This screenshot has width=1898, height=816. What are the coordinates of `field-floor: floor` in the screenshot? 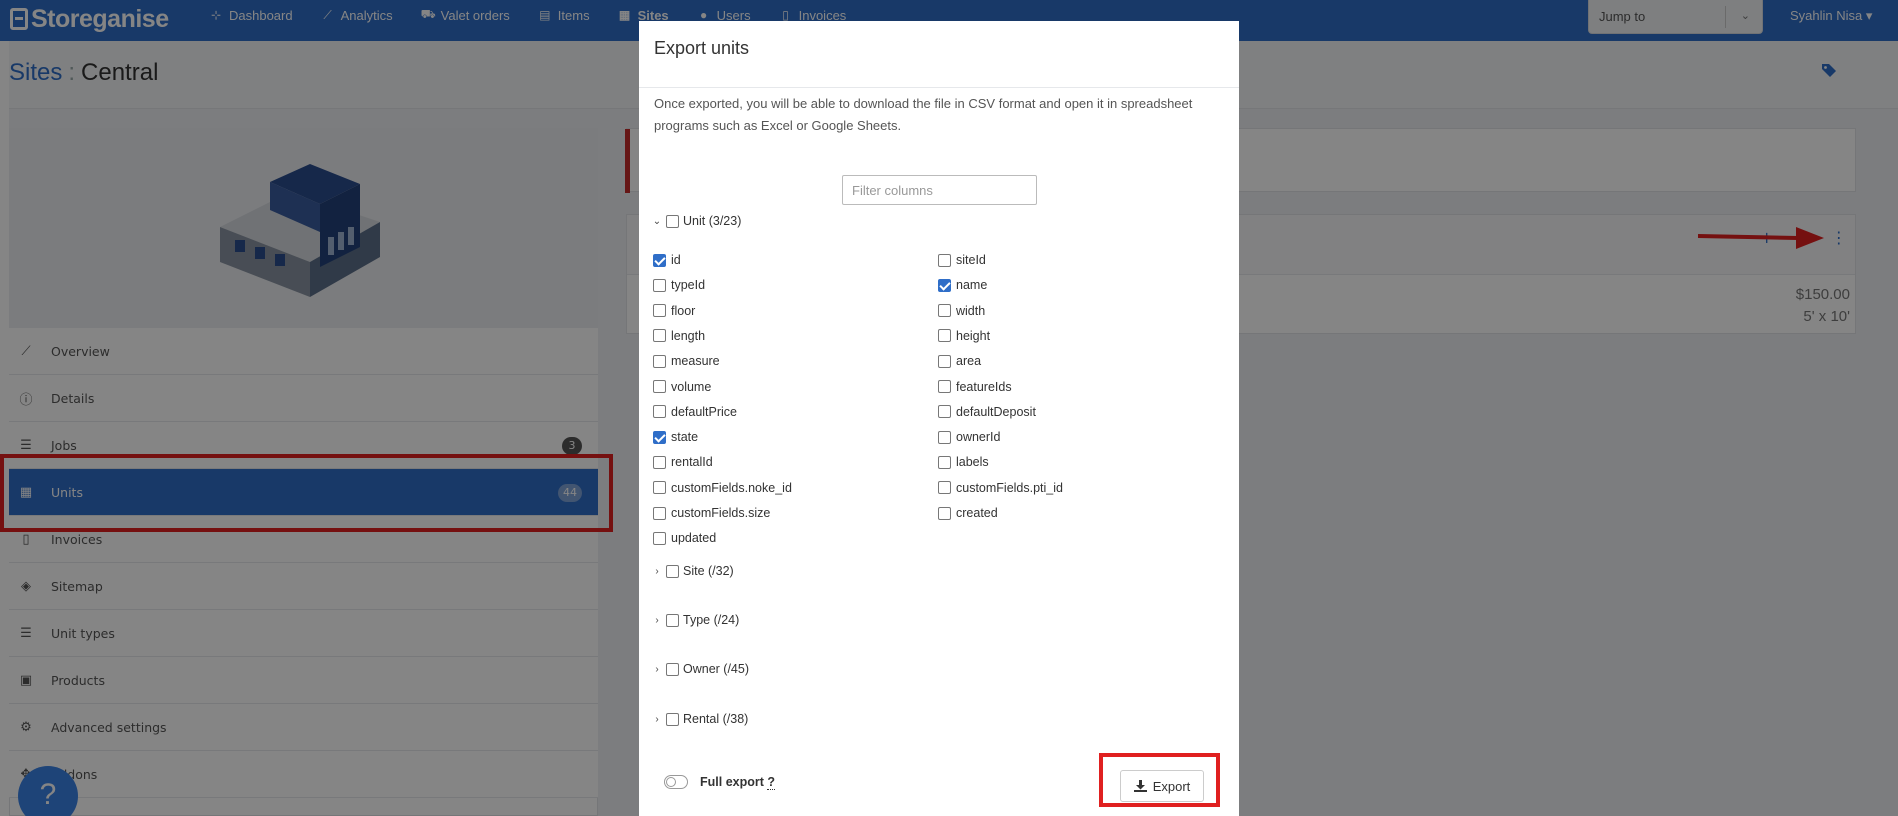 It's located at (674, 311).